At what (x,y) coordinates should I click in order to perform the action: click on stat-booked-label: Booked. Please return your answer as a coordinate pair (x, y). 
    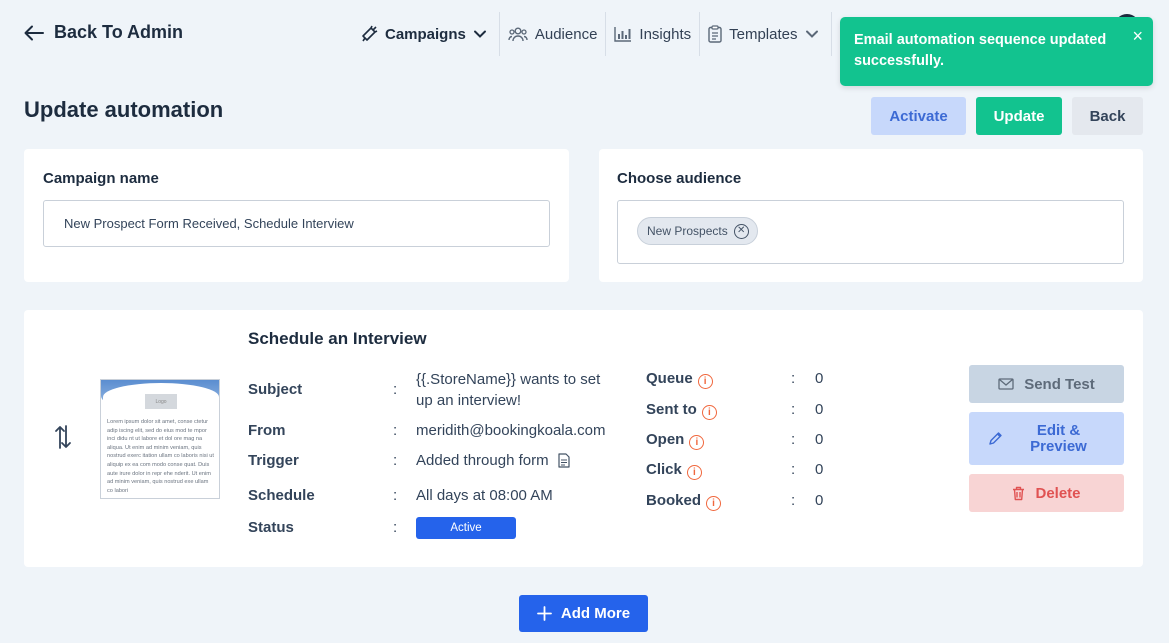
    Looking at the image, I should click on (674, 500).